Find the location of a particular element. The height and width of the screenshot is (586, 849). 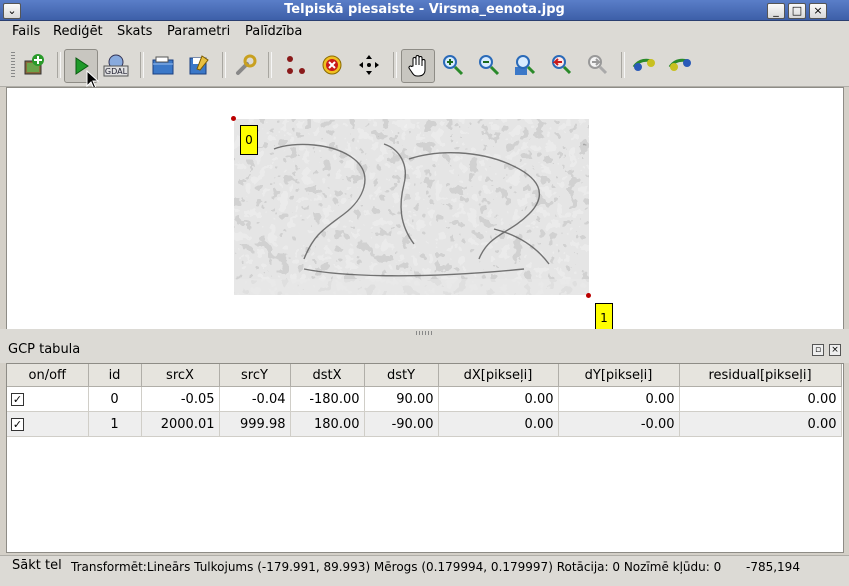

menu-skats: Skats is located at coordinates (134, 31).